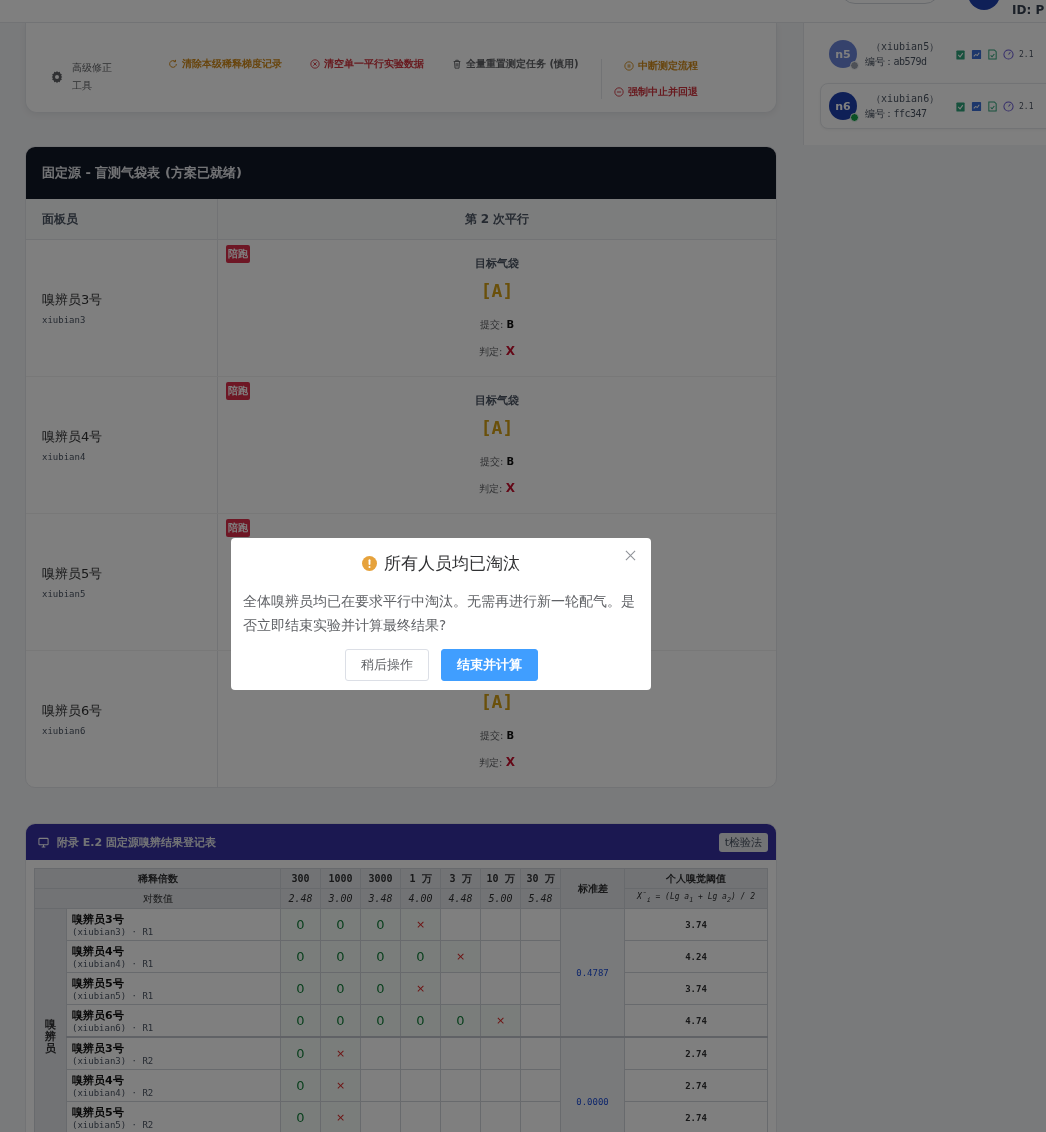 The height and width of the screenshot is (1132, 1046). Describe the element at coordinates (452, 563) in the screenshot. I see `dialog-title: 所有人员均已淘汰` at that location.